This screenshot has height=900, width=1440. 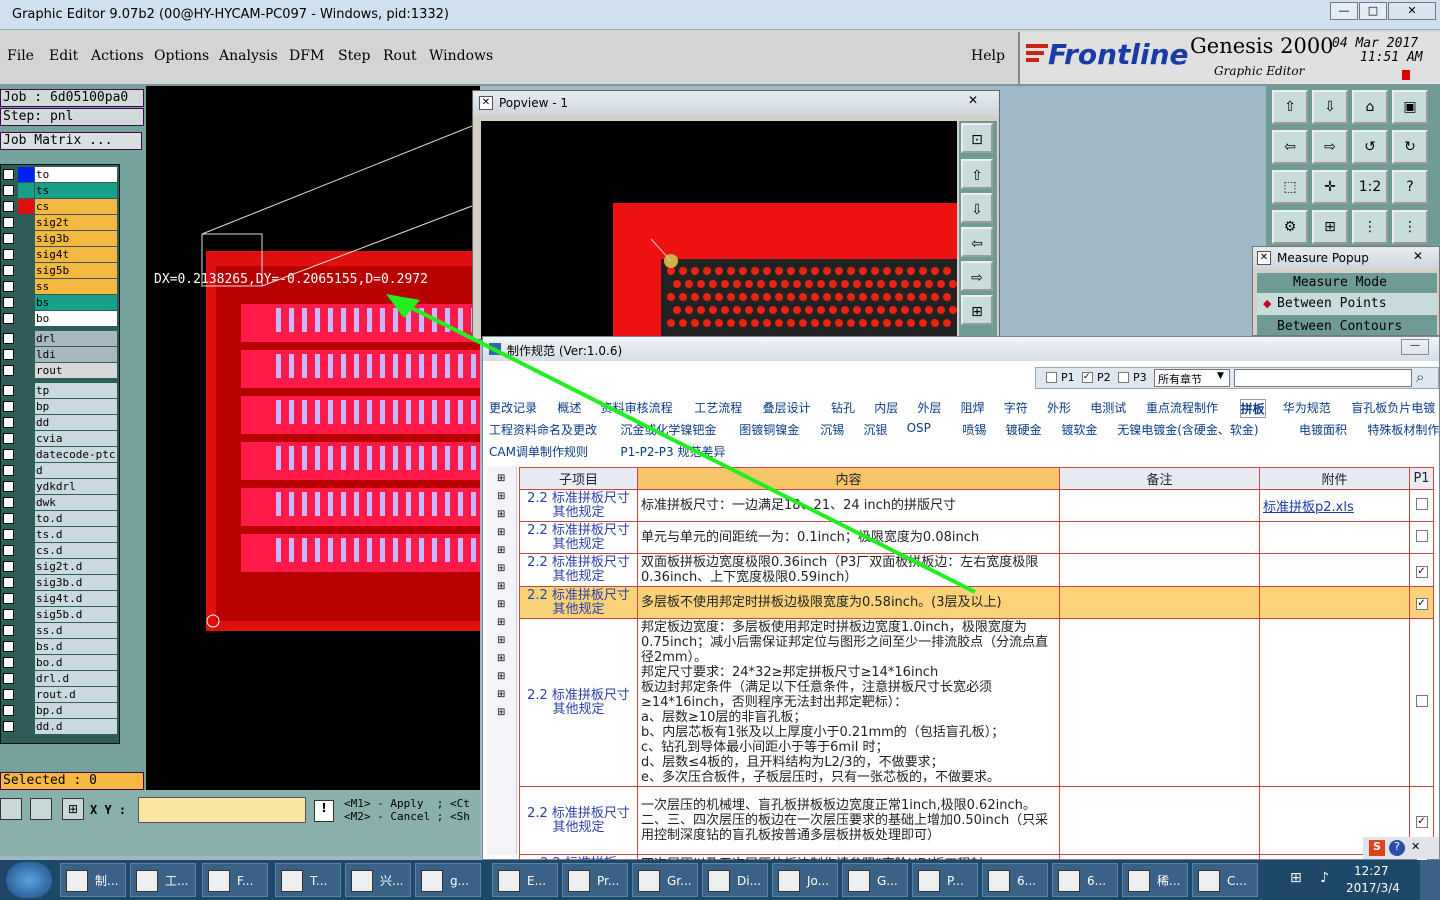 I want to click on layer-row-dwk: dwk, so click(x=60, y=502).